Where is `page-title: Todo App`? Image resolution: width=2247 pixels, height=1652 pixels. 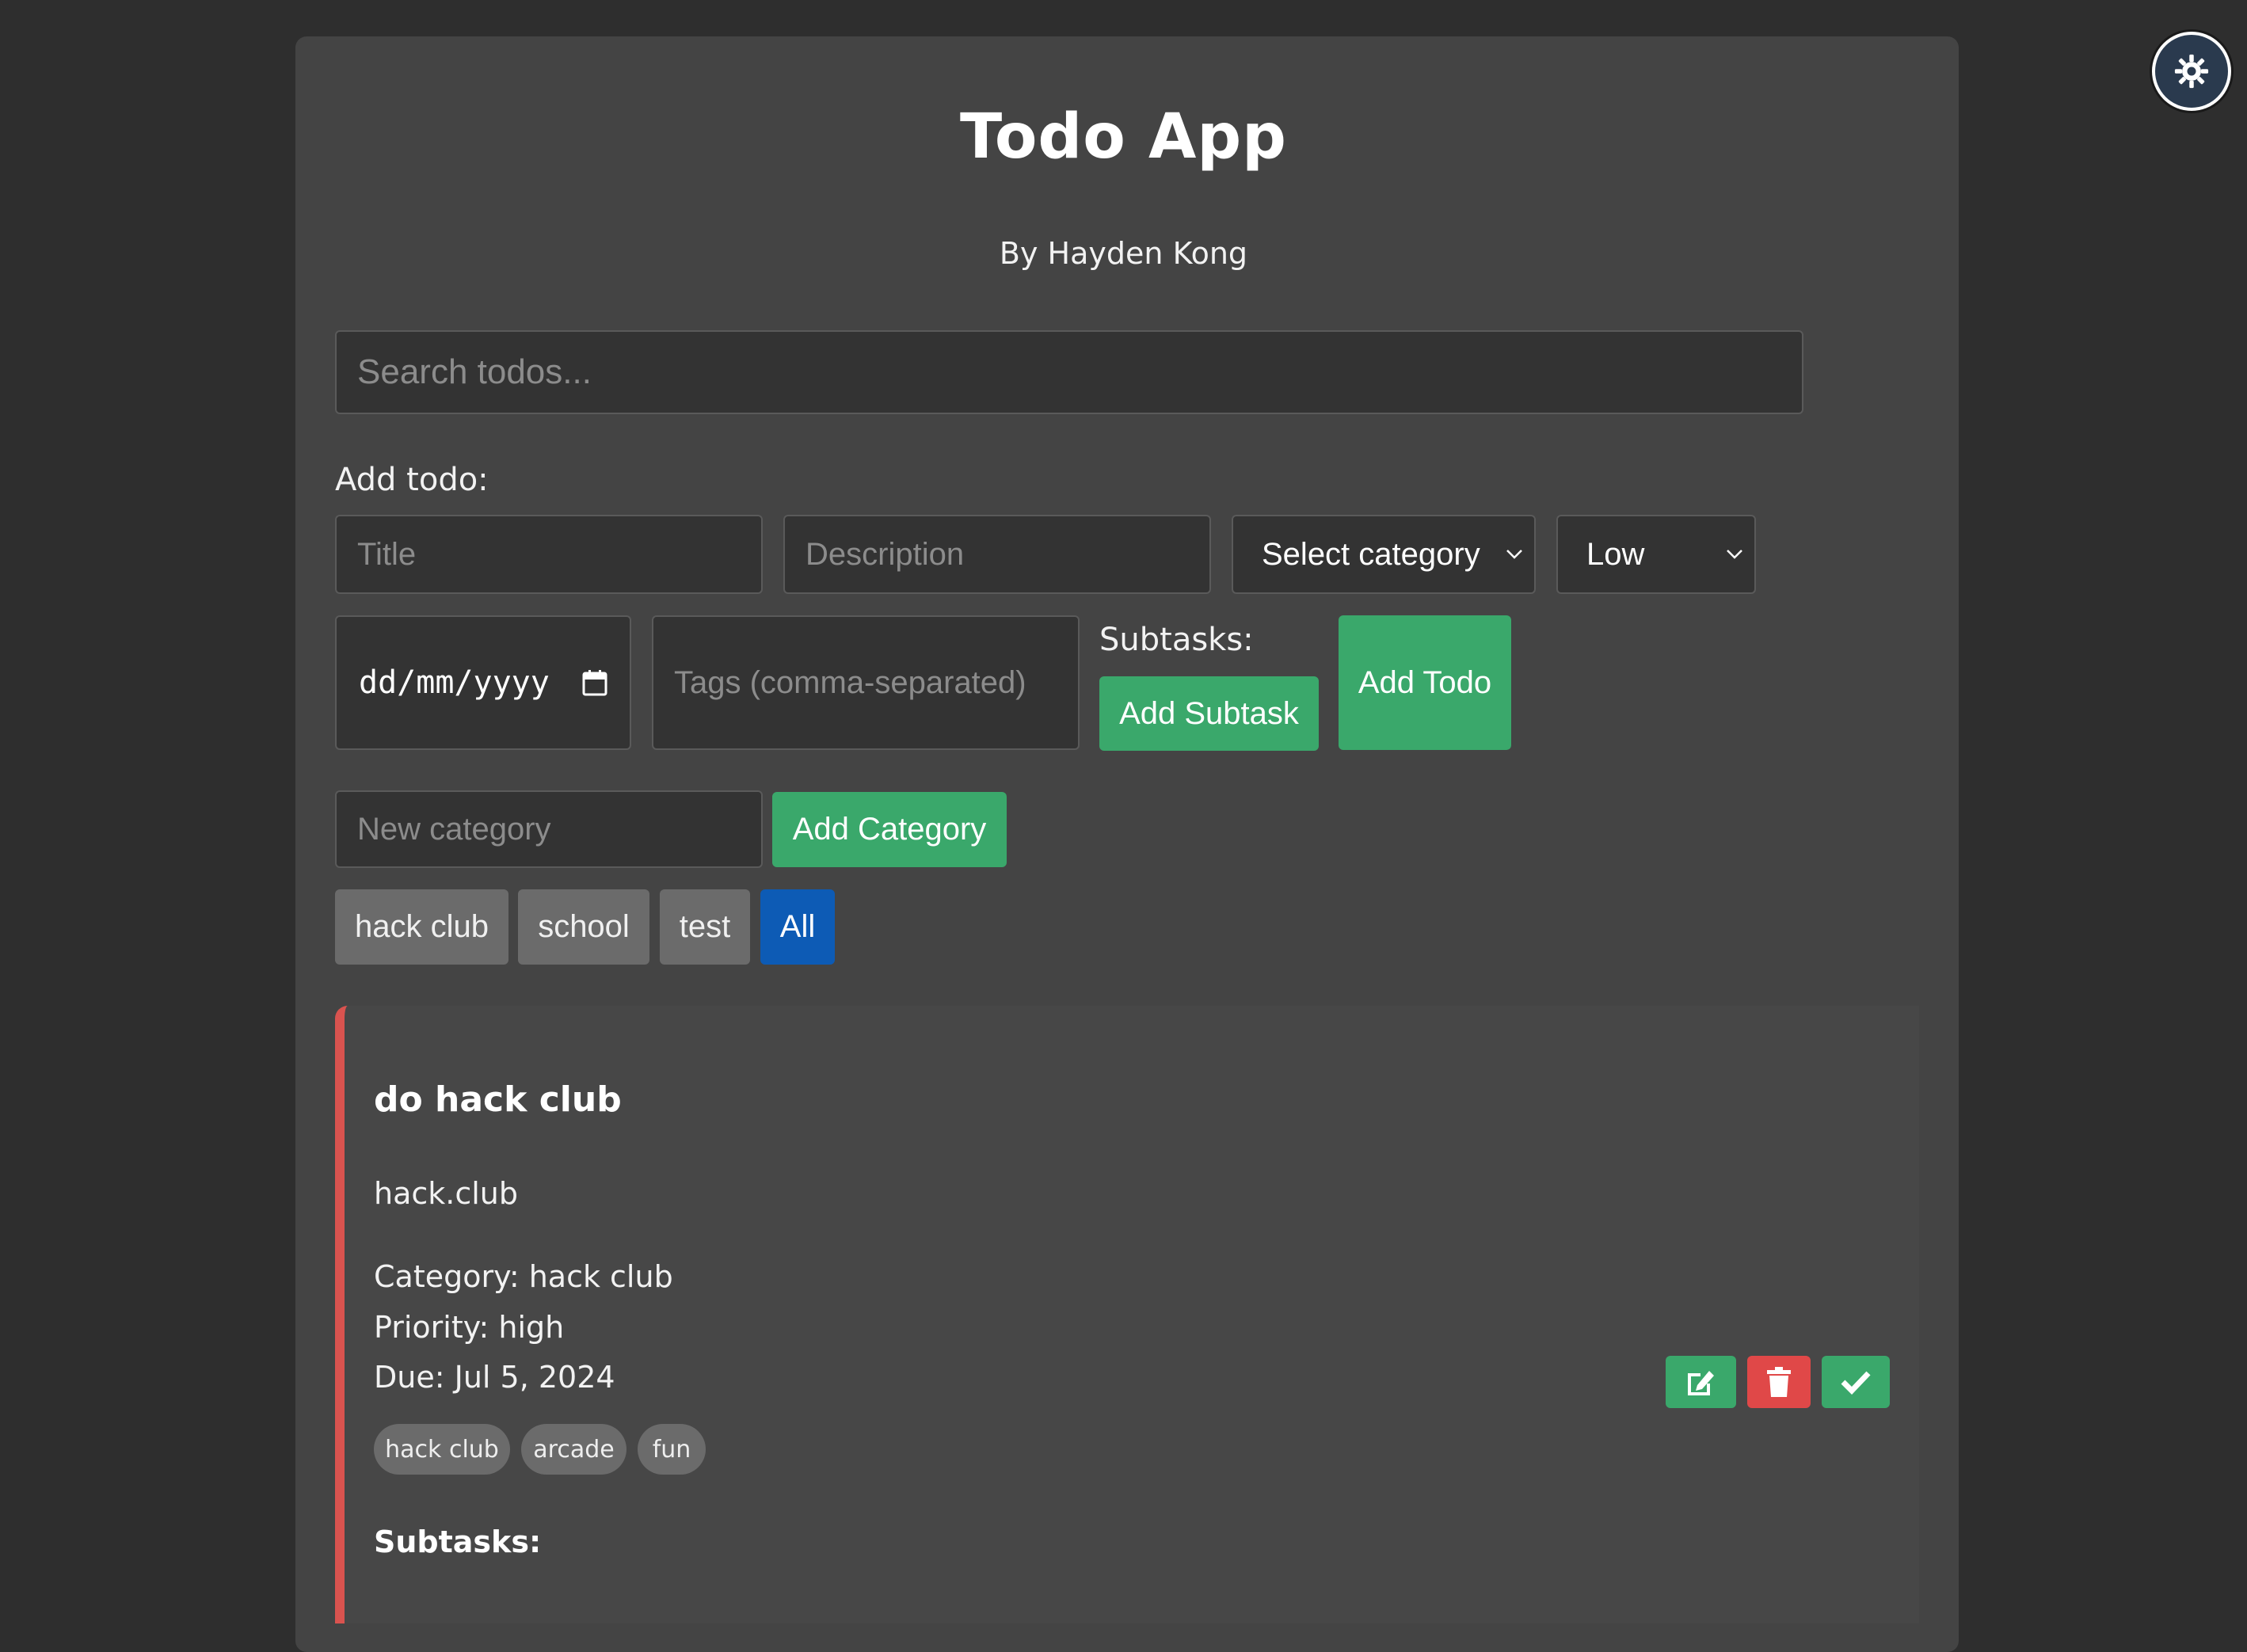
page-title: Todo App is located at coordinates (1123, 137).